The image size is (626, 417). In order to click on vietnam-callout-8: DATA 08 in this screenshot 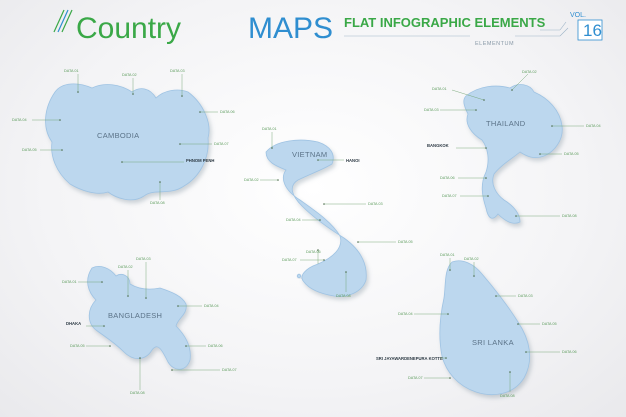, I will do `click(343, 296)`.